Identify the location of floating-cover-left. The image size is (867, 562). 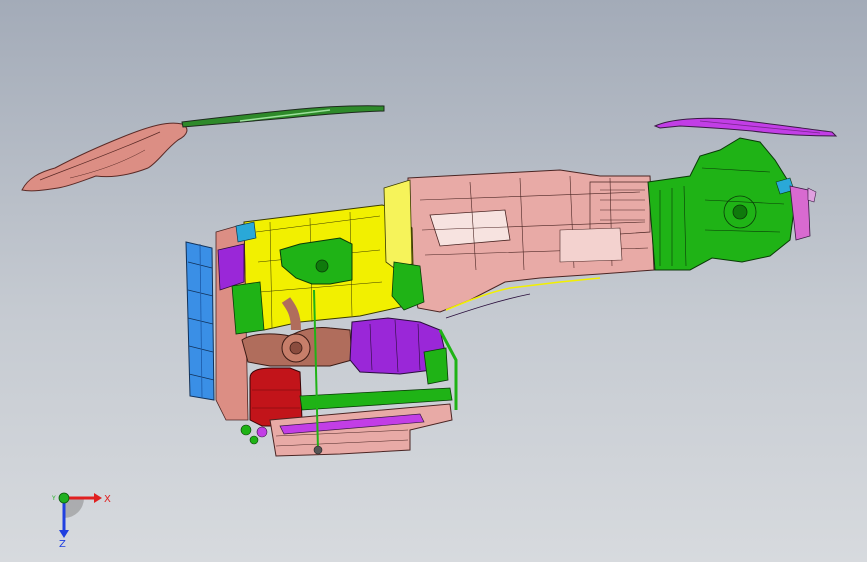
(104, 157).